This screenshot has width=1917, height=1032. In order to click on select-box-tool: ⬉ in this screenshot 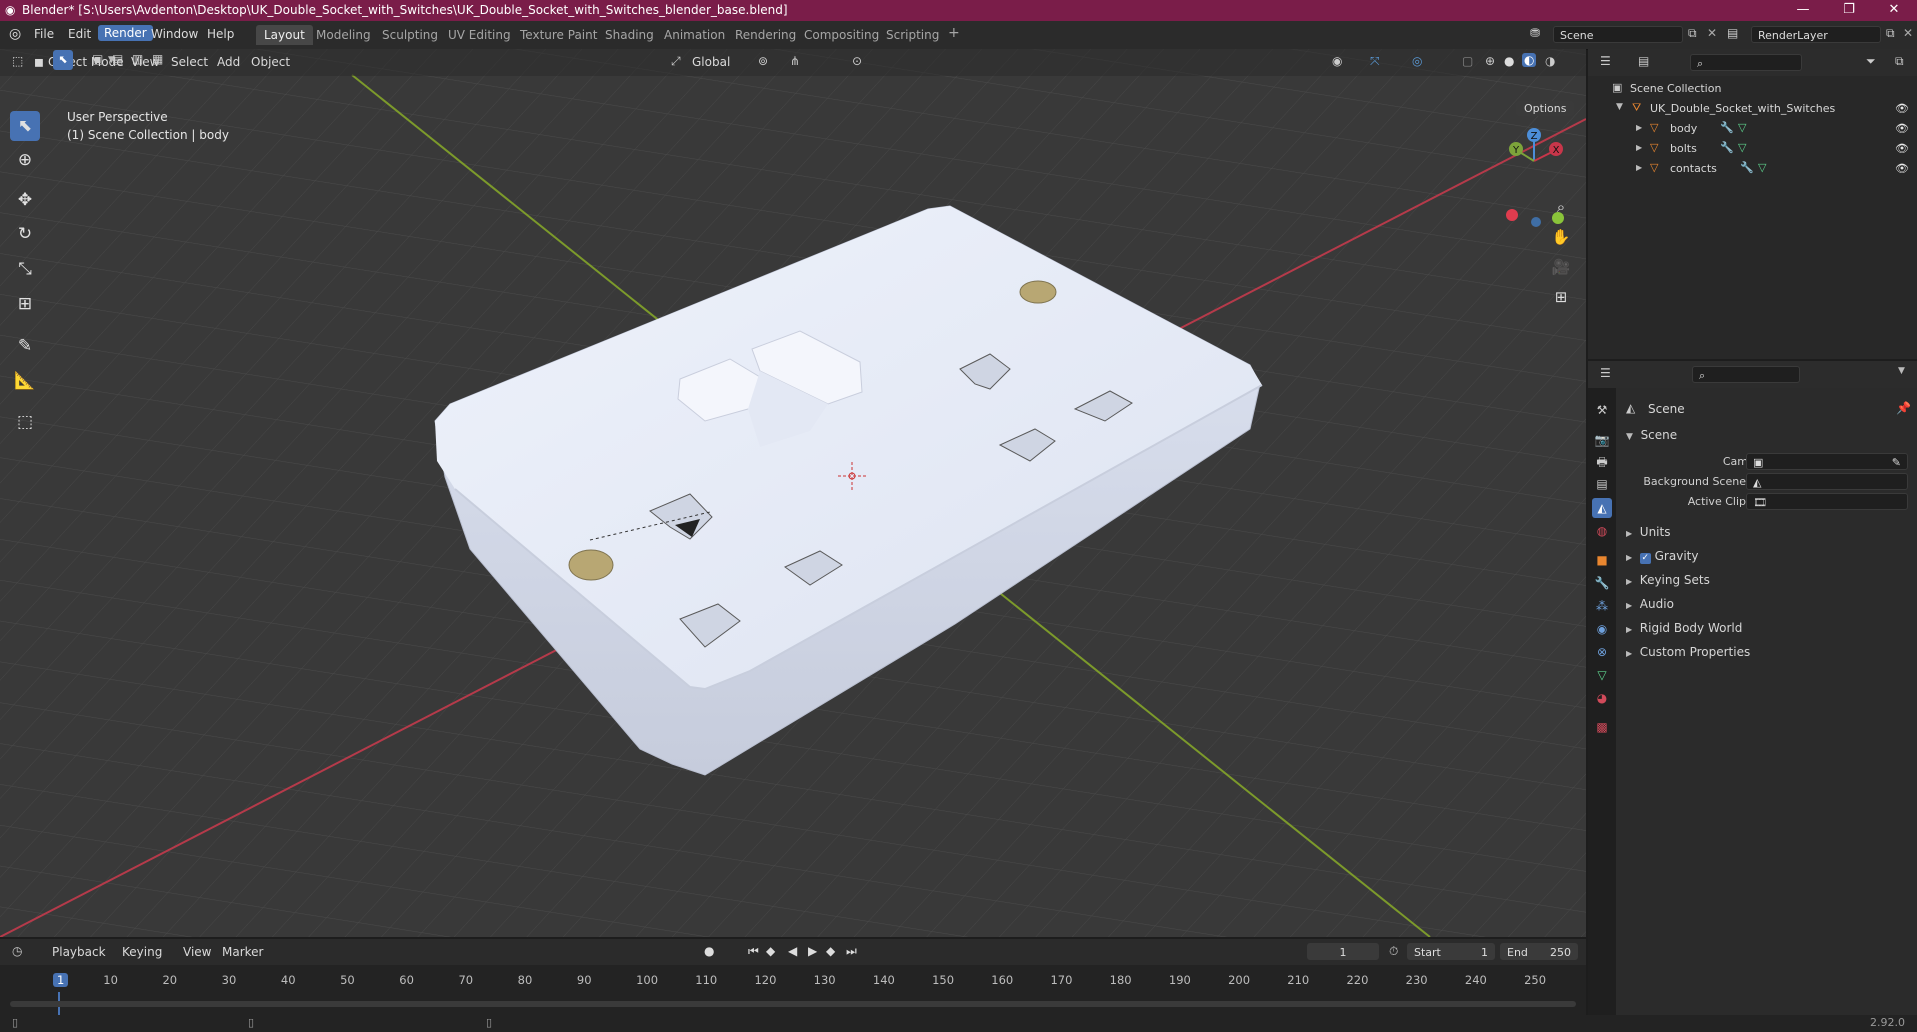, I will do `click(25, 126)`.